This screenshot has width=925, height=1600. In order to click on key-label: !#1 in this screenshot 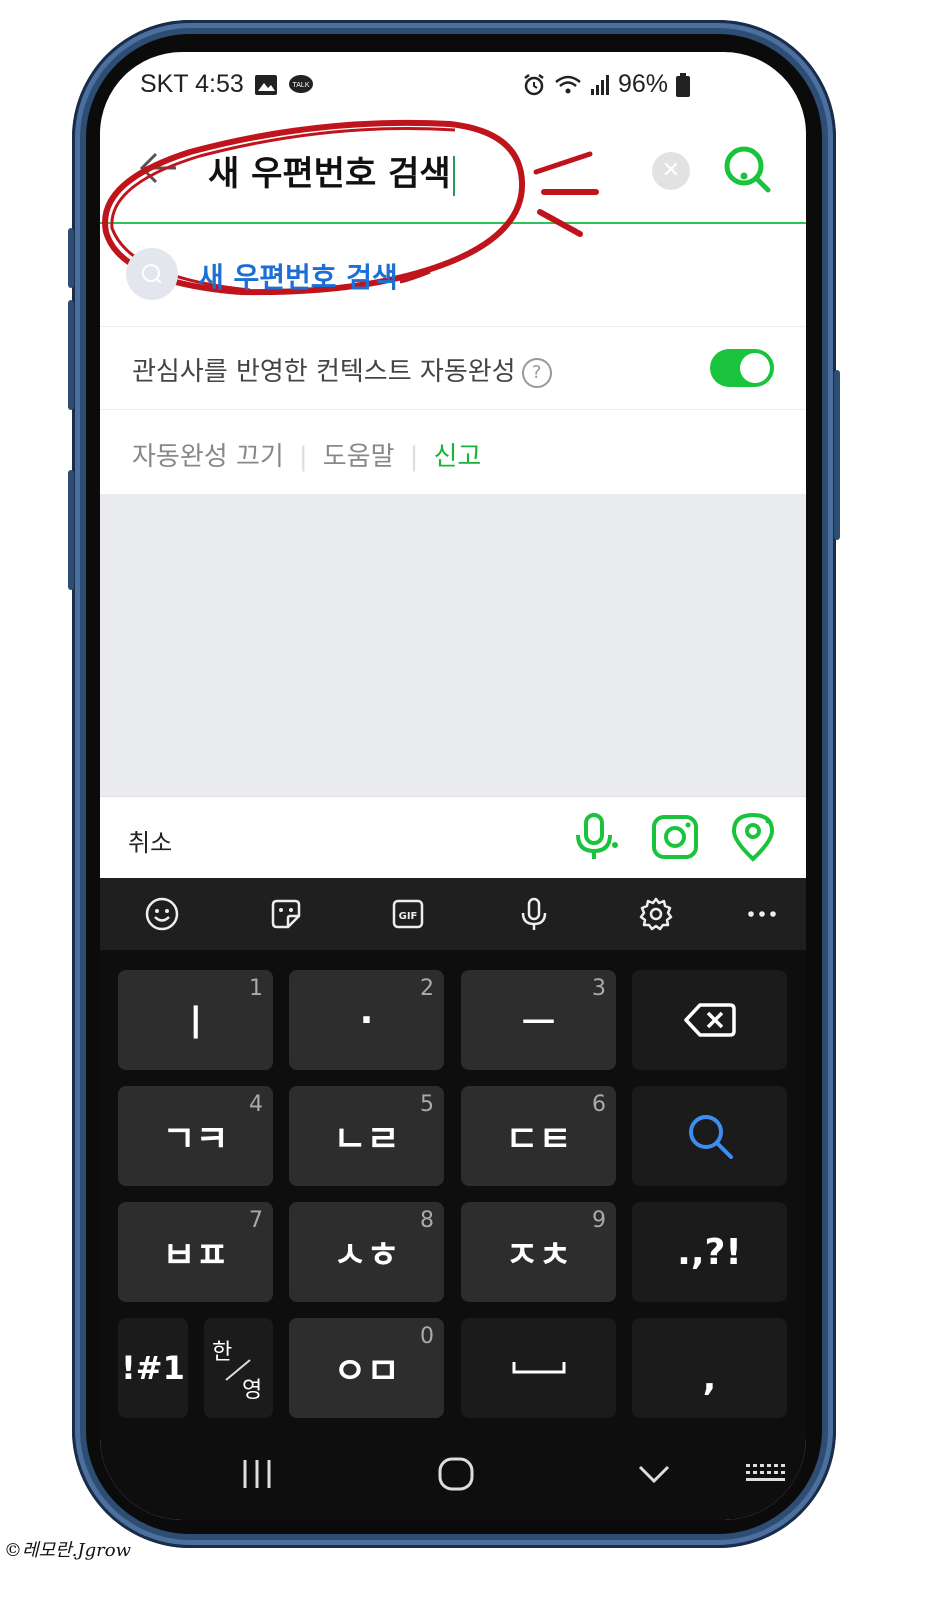, I will do `click(153, 1368)`.